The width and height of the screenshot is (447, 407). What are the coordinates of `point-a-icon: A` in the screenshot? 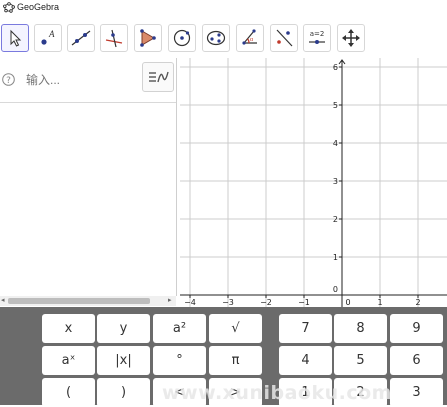 It's located at (48, 37).